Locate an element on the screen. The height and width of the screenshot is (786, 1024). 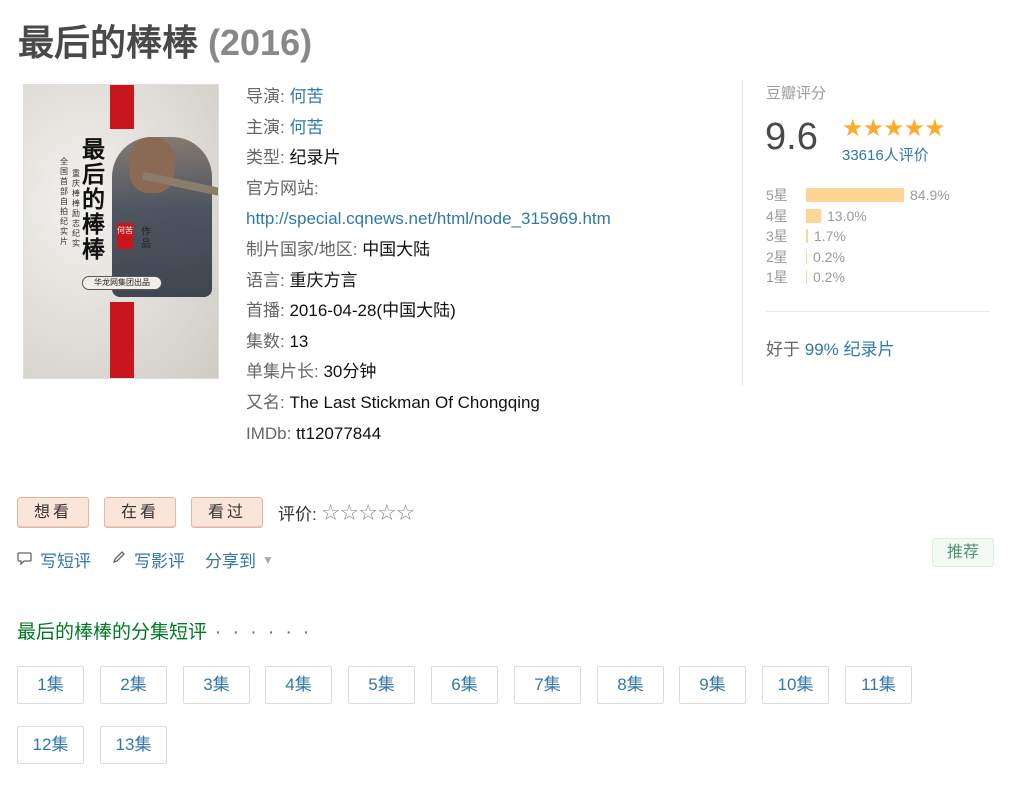
watched-button: 看过 is located at coordinates (227, 512).